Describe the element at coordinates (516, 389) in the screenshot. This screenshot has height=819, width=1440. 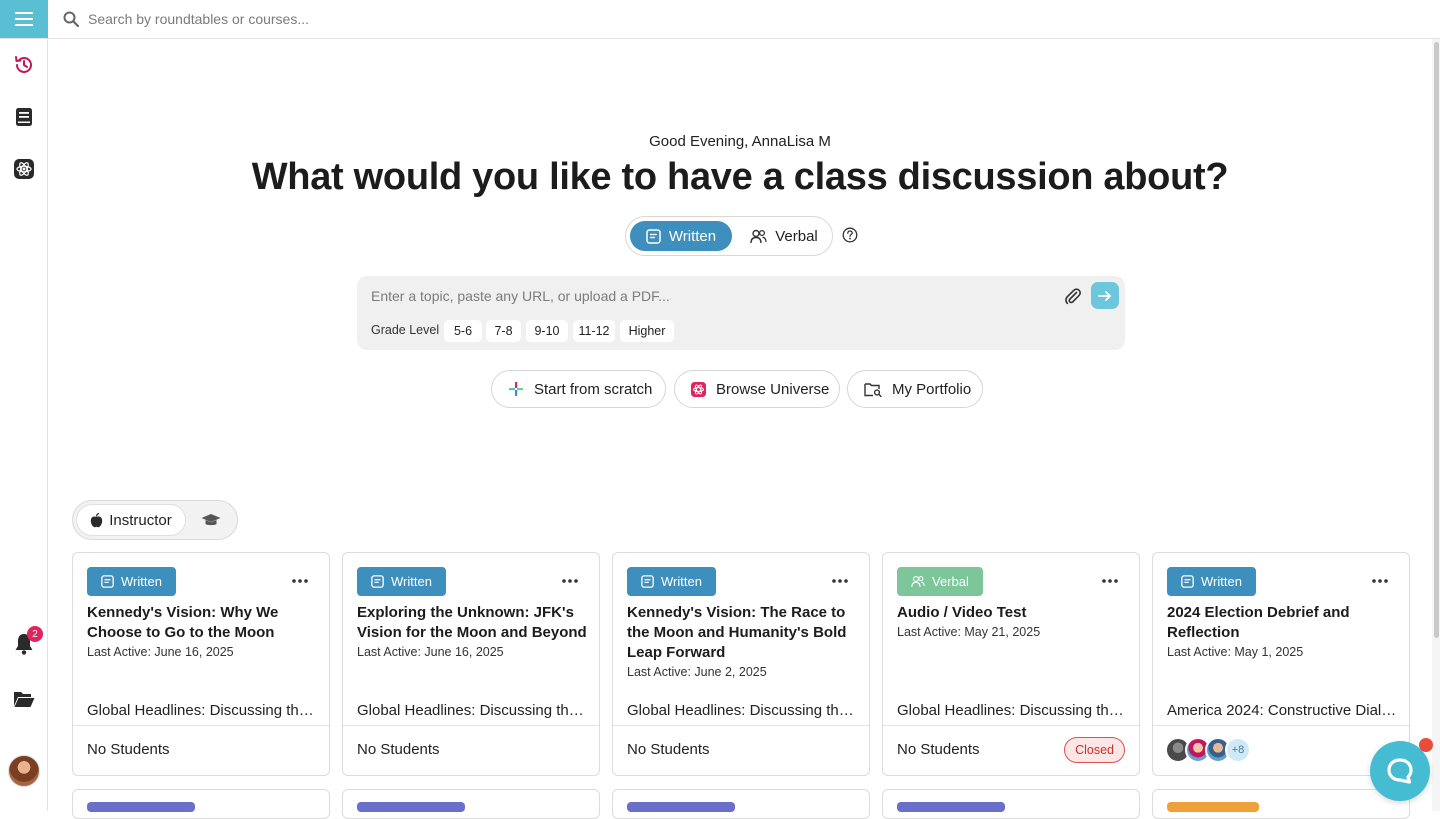
I see `plus-icon` at that location.